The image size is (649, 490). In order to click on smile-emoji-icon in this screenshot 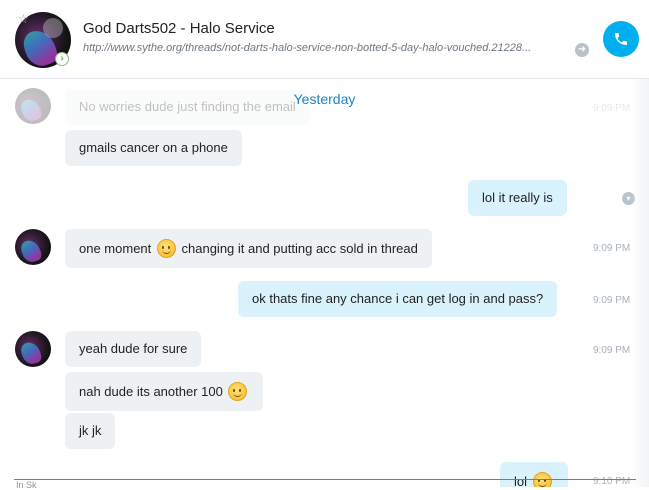, I will do `click(166, 248)`.